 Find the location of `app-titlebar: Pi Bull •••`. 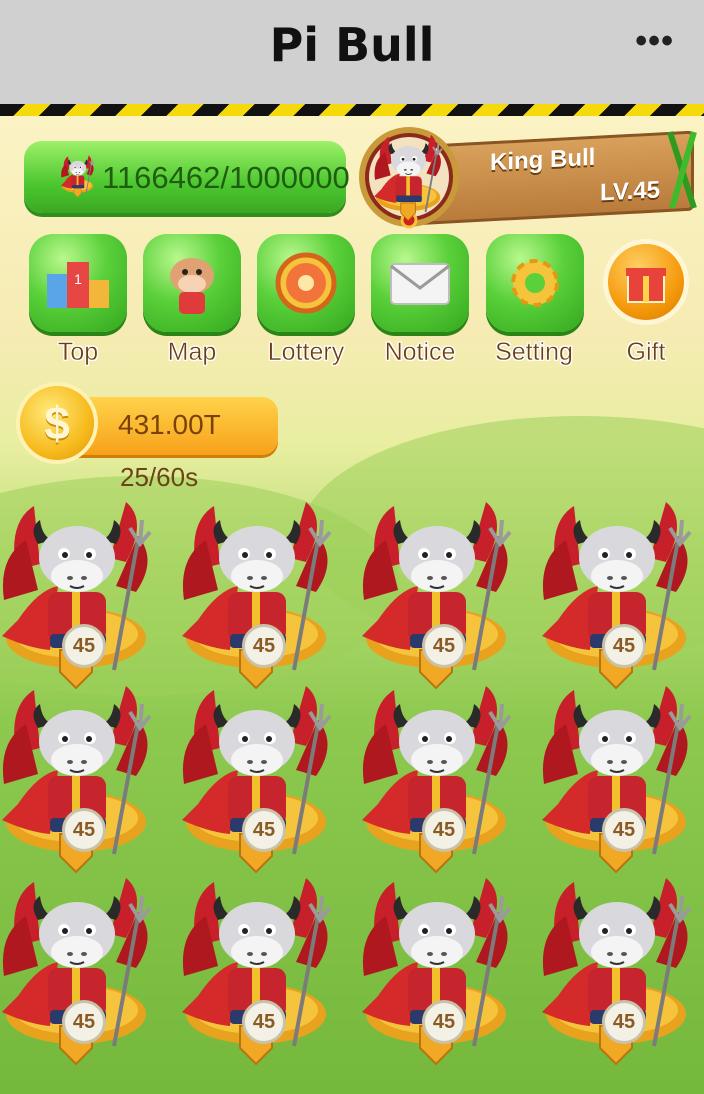

app-titlebar: Pi Bull ••• is located at coordinates (352, 52).